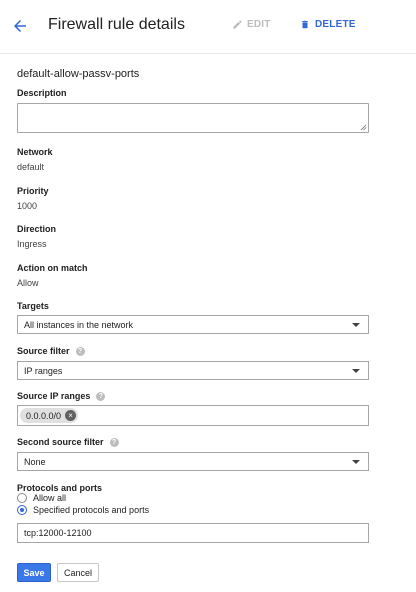 This screenshot has height=592, width=416. What do you see at coordinates (79, 324) in the screenshot?
I see `targets-select-value: All instances in the network` at bounding box center [79, 324].